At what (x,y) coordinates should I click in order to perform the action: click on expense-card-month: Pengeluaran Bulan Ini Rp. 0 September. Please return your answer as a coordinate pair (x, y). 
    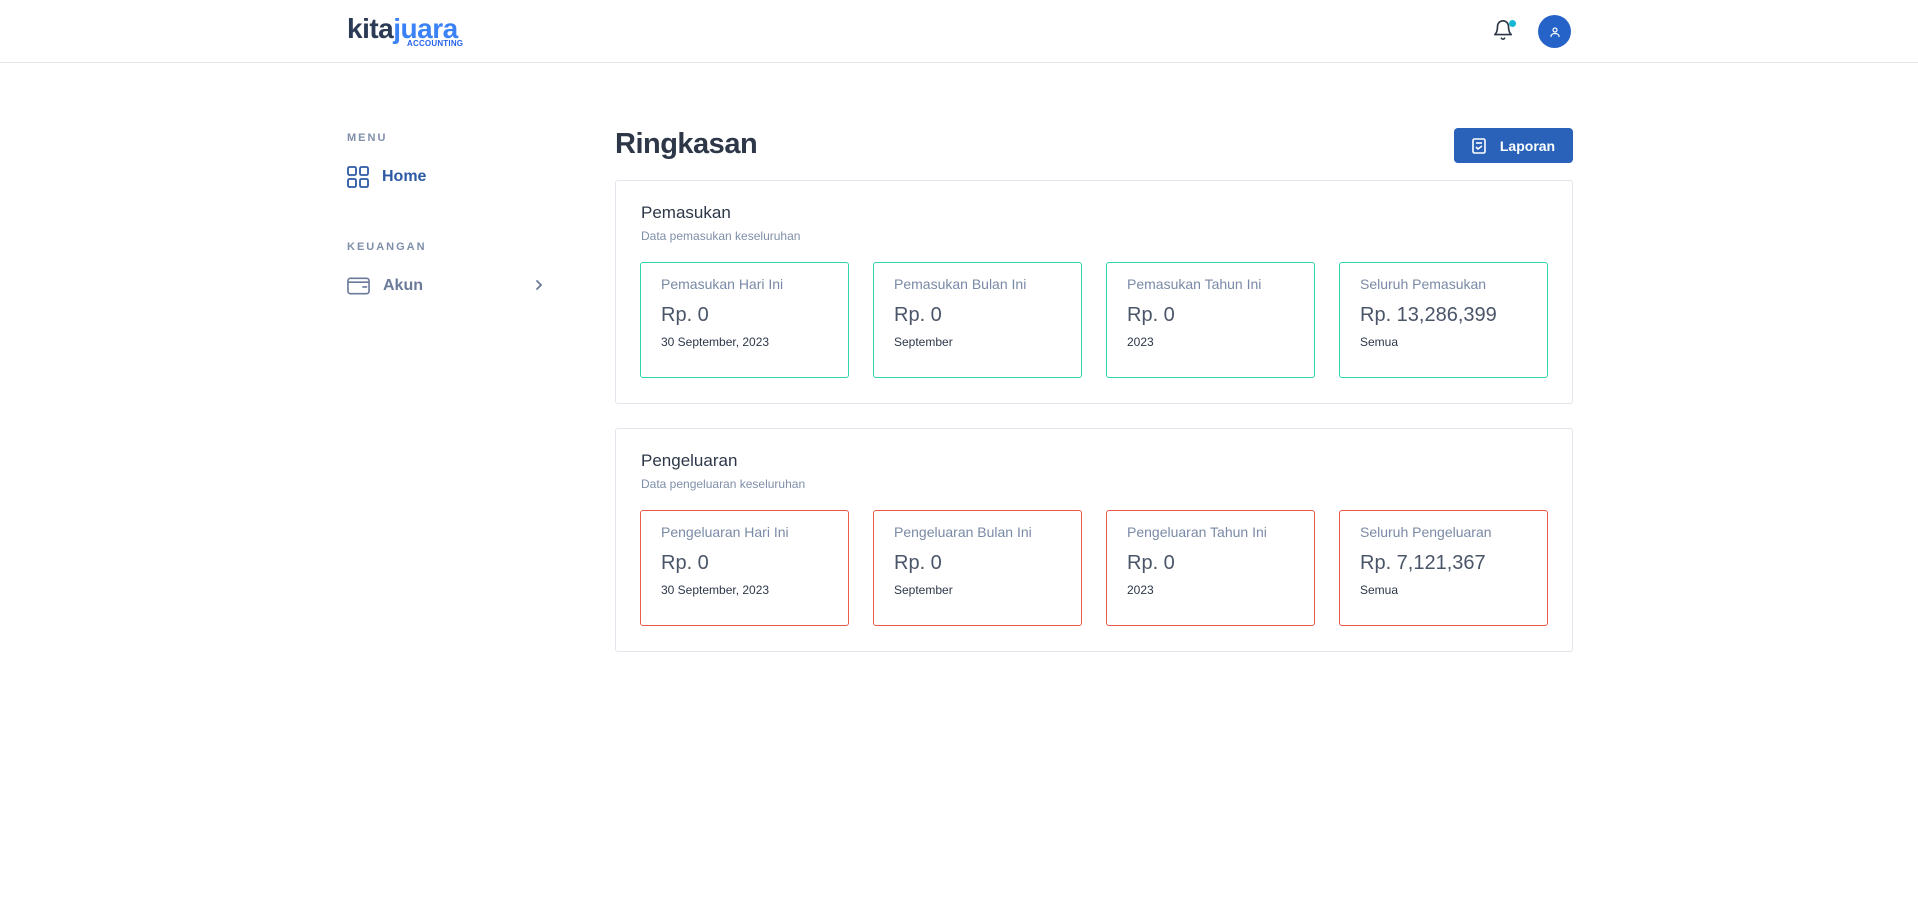
    Looking at the image, I should click on (977, 568).